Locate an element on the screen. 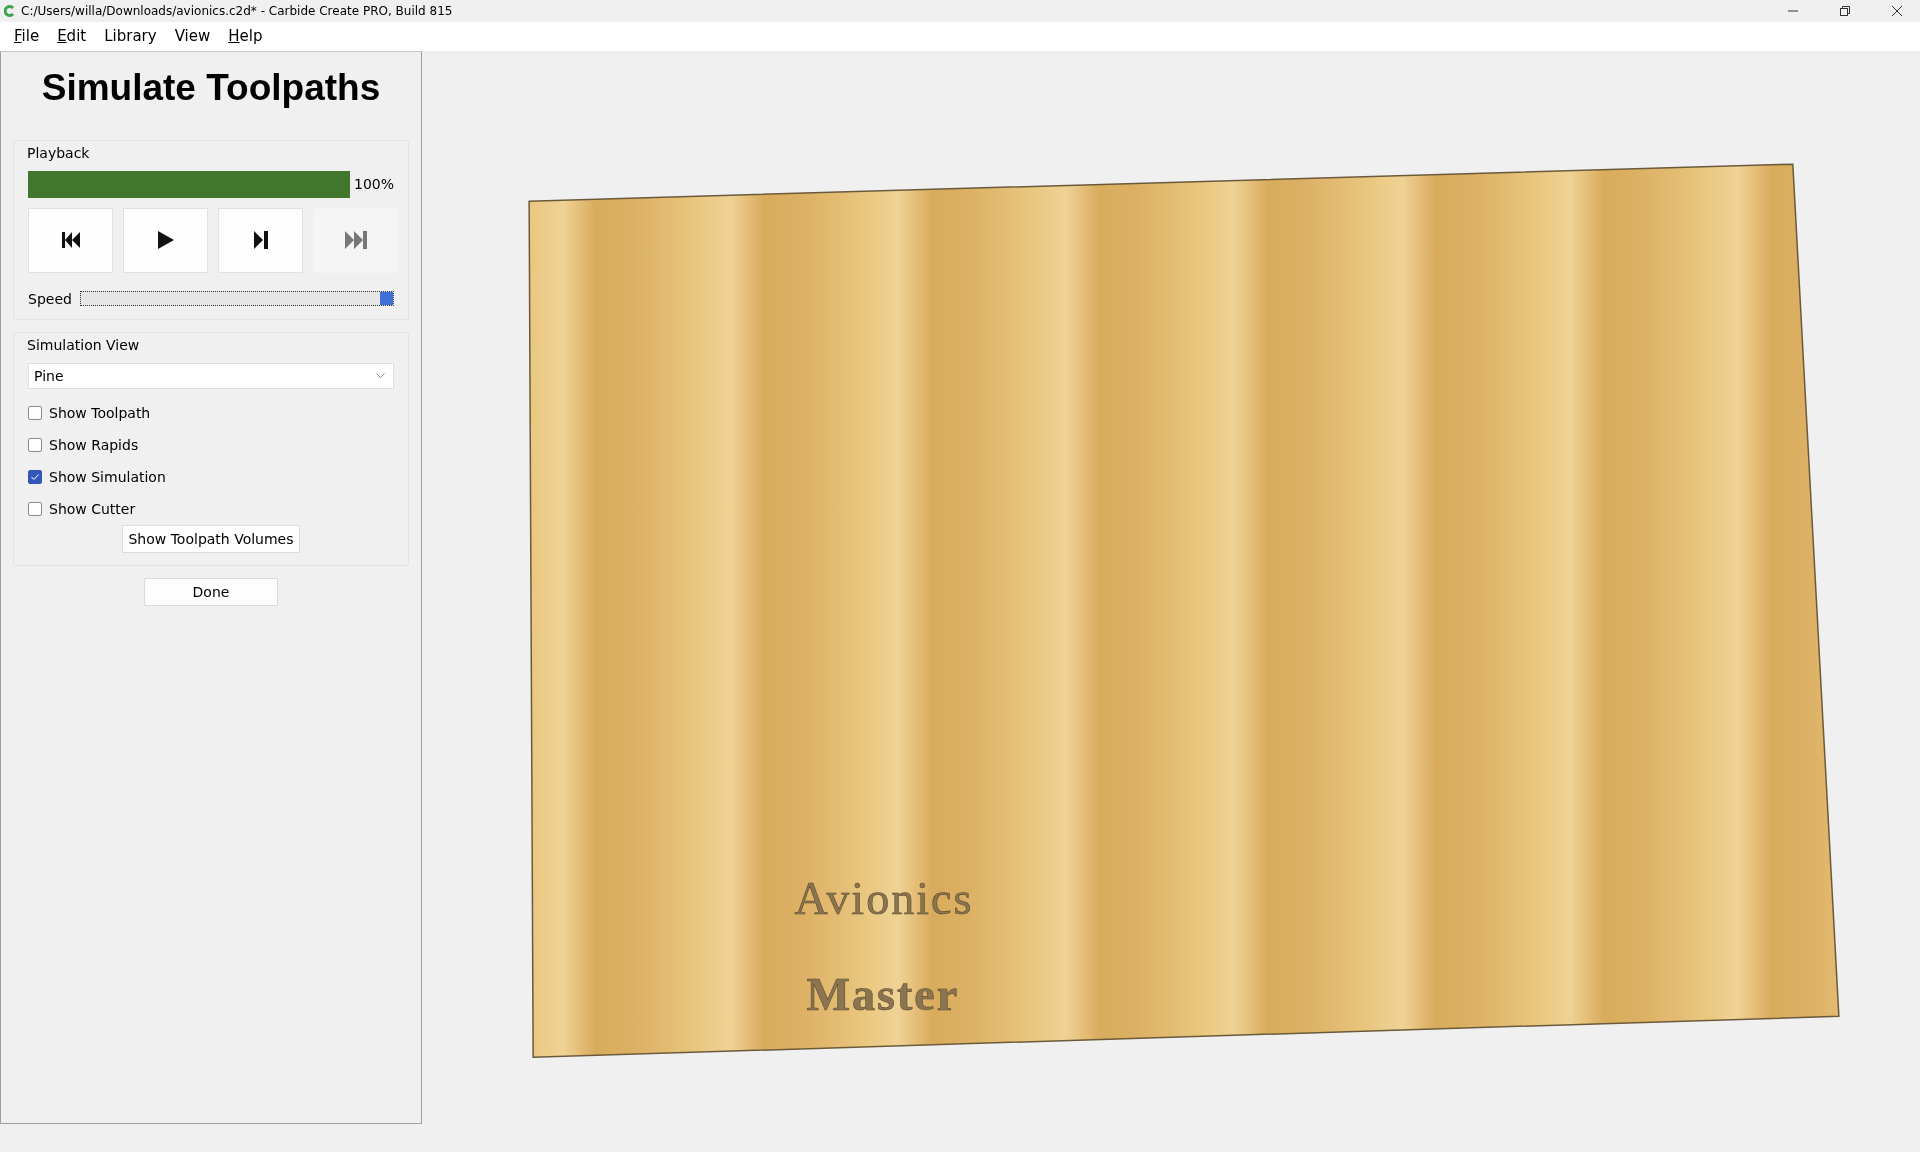 The image size is (1920, 1152). group-label: Playback is located at coordinates (59, 152).